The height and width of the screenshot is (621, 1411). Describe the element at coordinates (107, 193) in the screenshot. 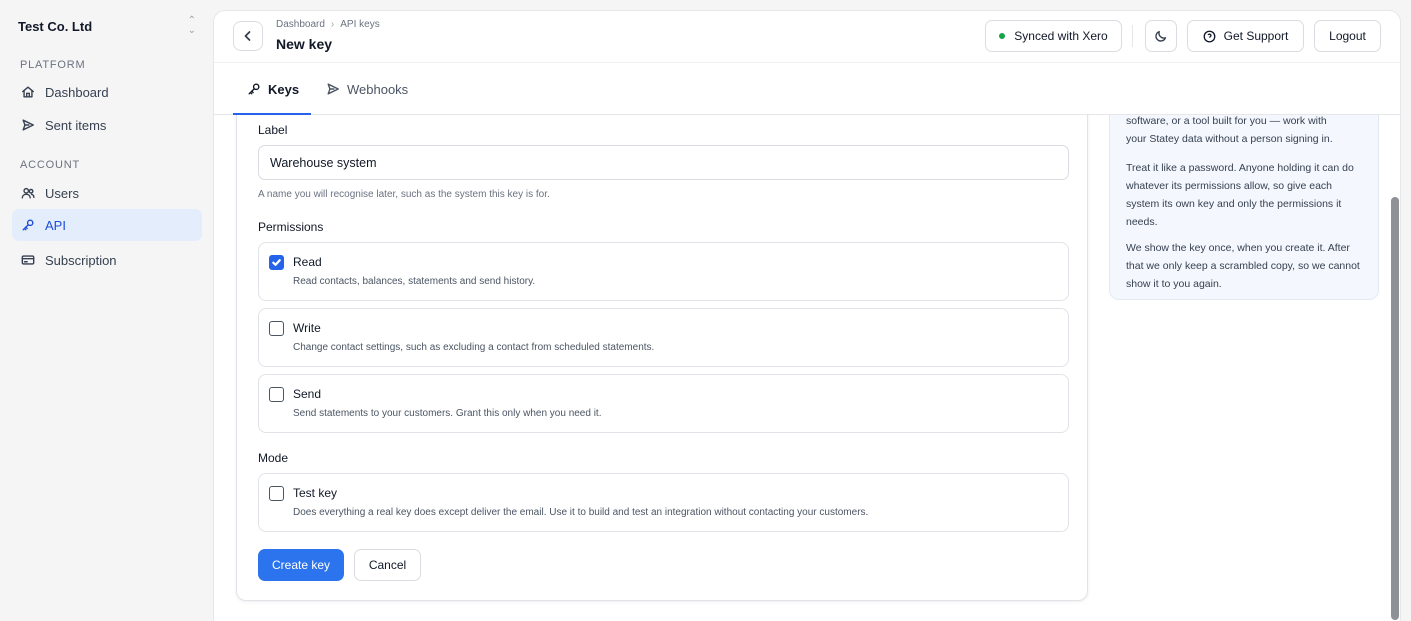

I see `sidebar-item-users: Users` at that location.